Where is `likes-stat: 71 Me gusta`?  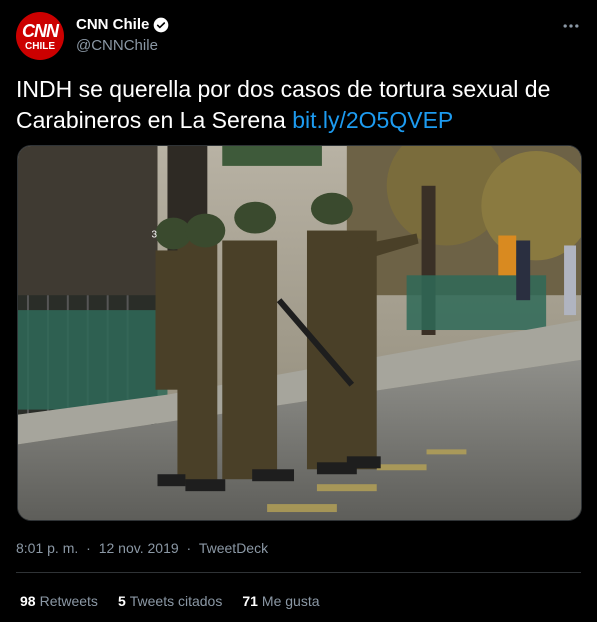 likes-stat: 71 Me gusta is located at coordinates (280, 601).